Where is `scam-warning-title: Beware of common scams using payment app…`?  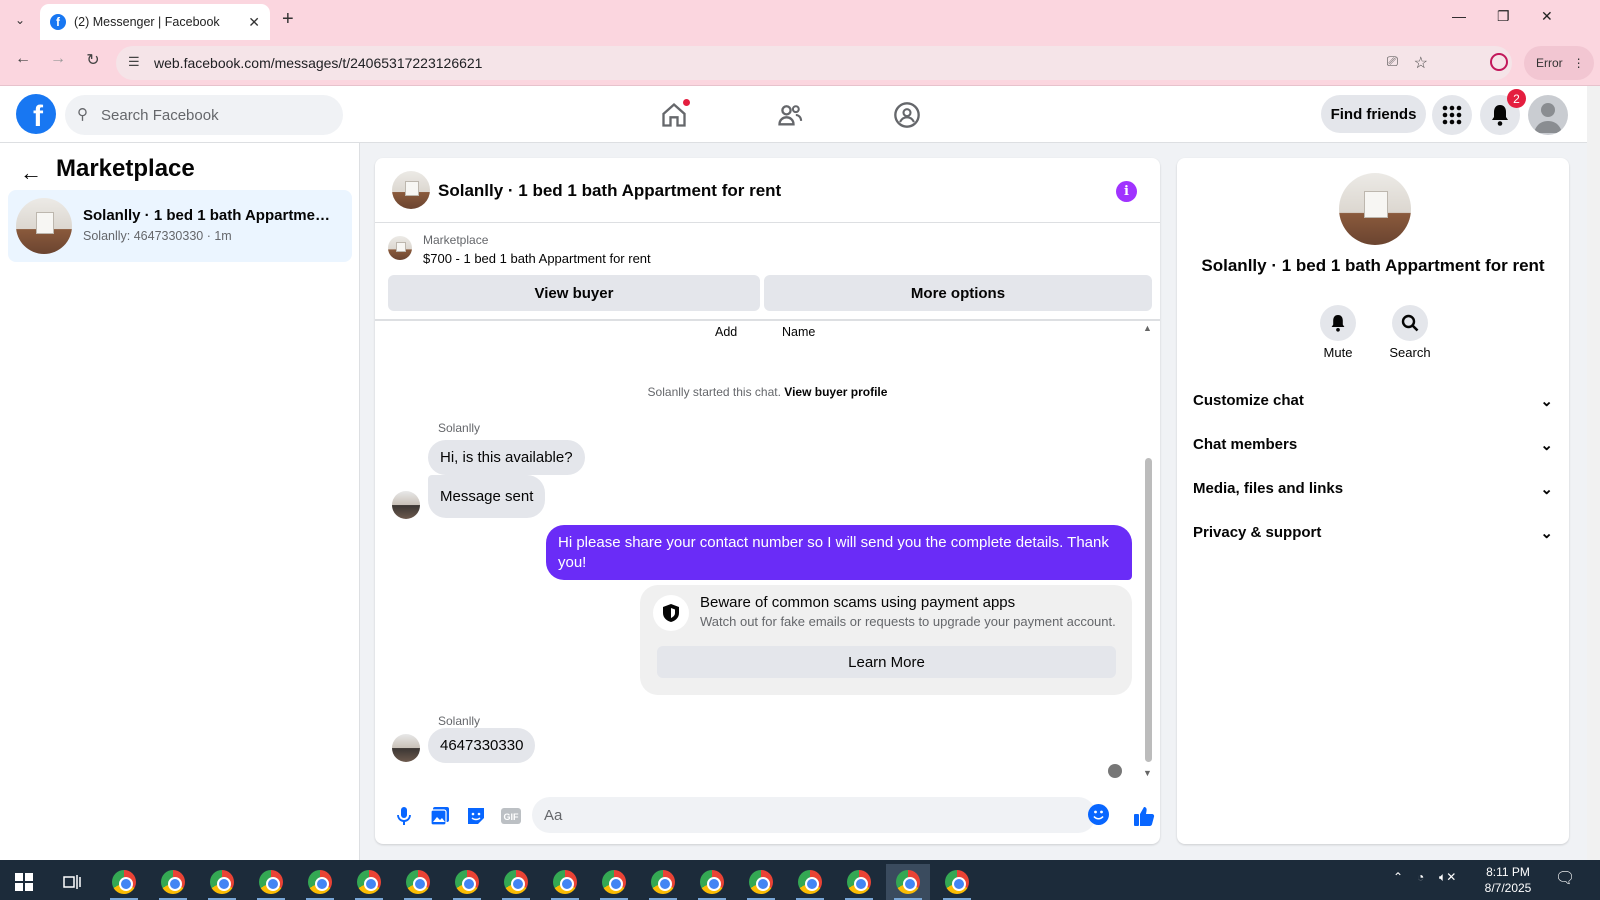 scam-warning-title: Beware of common scams using payment app… is located at coordinates (858, 602).